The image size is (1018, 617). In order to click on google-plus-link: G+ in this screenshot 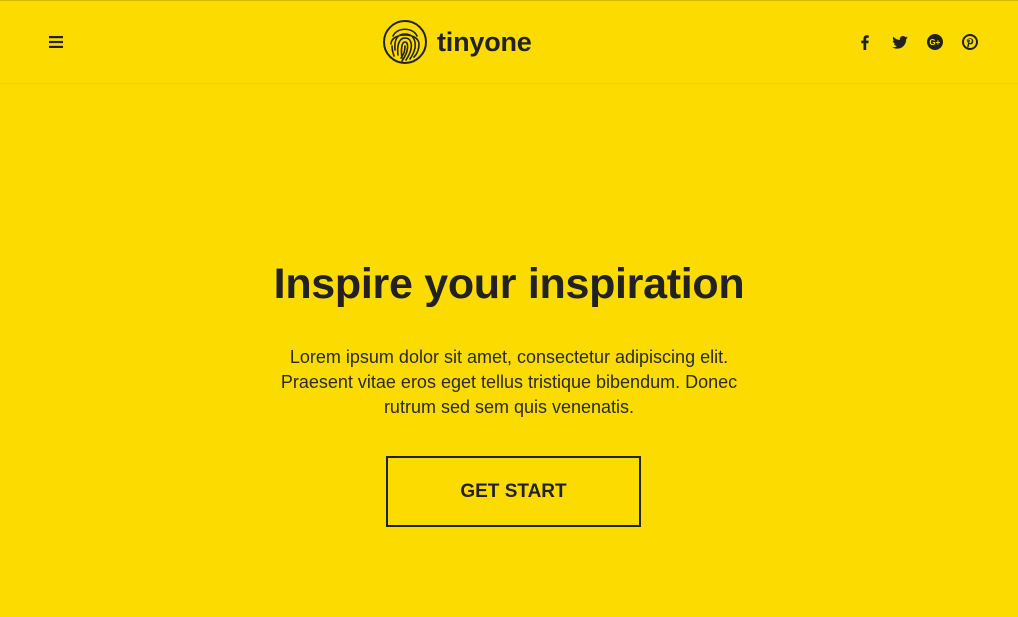, I will do `click(935, 42)`.